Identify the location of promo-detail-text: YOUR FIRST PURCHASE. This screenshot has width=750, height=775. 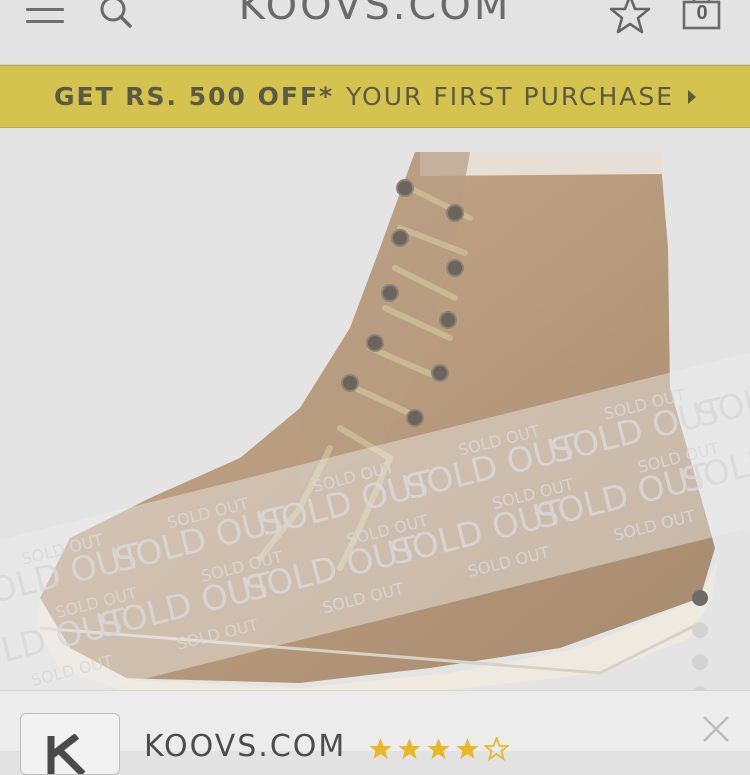
(510, 96).